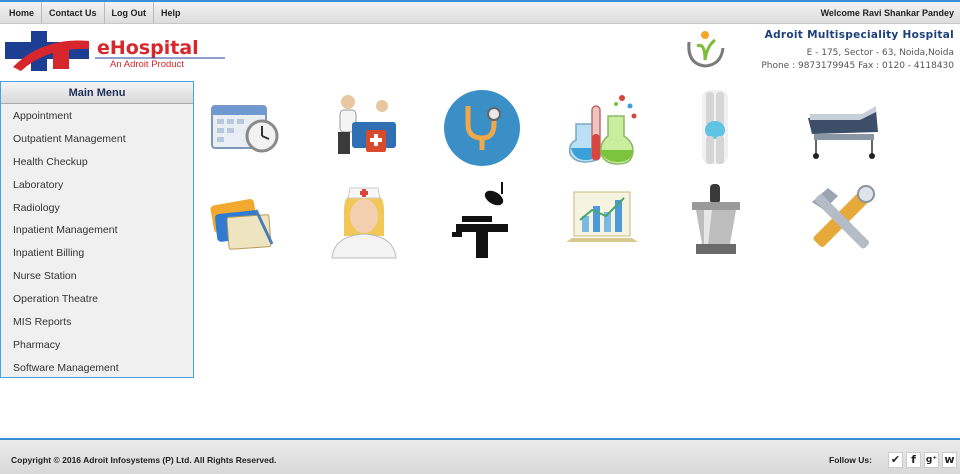 Image resolution: width=960 pixels, height=474 pixels. What do you see at coordinates (887, 13) in the screenshot?
I see `welcome-text: Welcome Ravi Shankar Pandey` at bounding box center [887, 13].